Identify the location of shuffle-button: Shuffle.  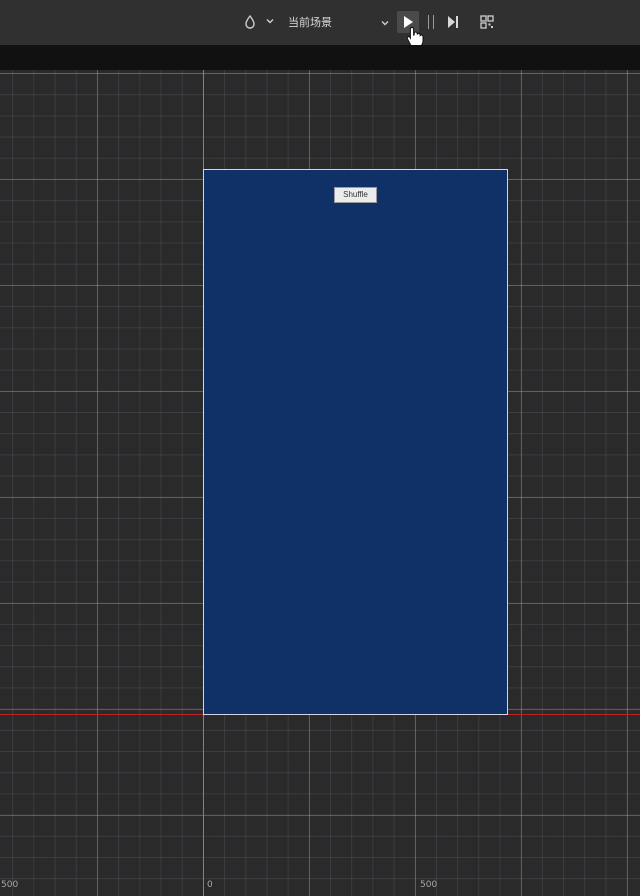
(355, 195).